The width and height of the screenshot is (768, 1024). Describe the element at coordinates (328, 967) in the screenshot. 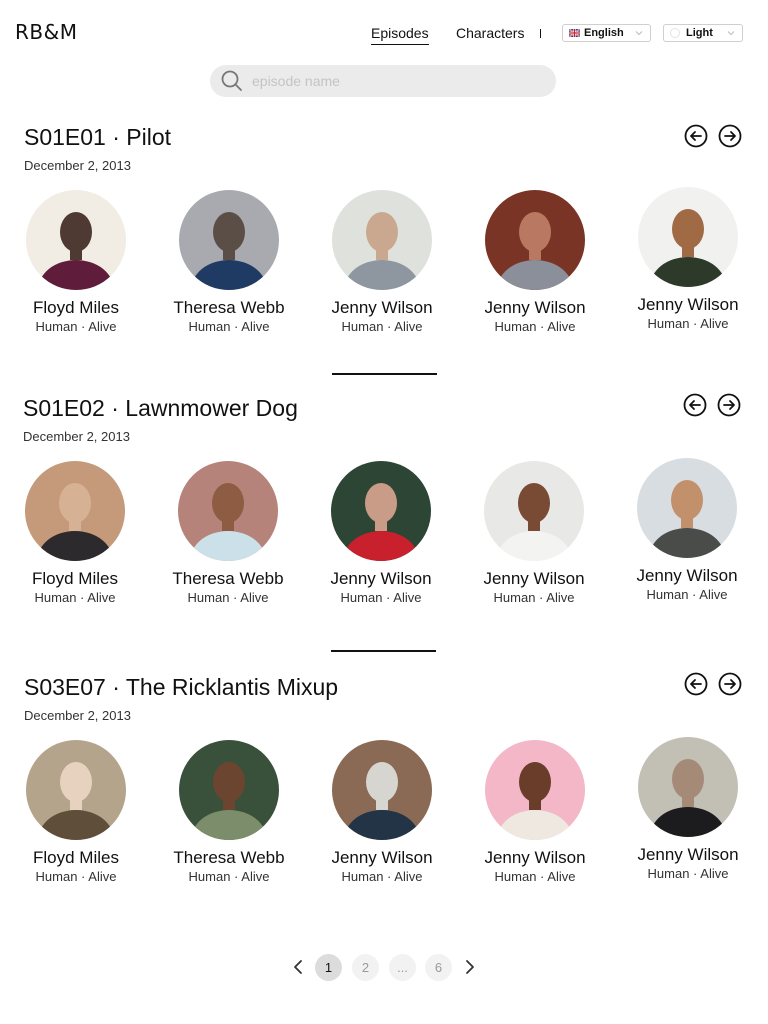

I see `page-button-1: 1` at that location.